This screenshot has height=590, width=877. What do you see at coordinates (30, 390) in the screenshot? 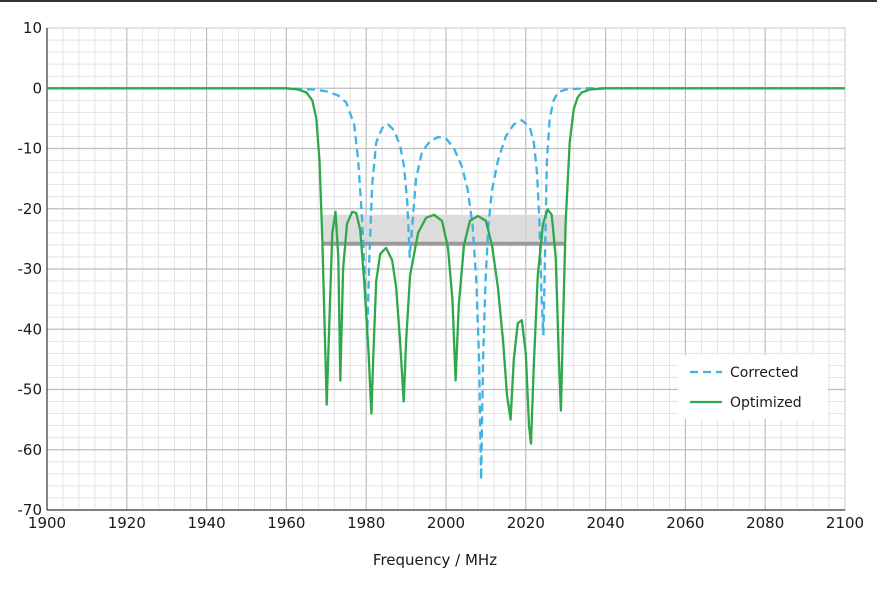
I see `y-tick-label: -50` at bounding box center [30, 390].